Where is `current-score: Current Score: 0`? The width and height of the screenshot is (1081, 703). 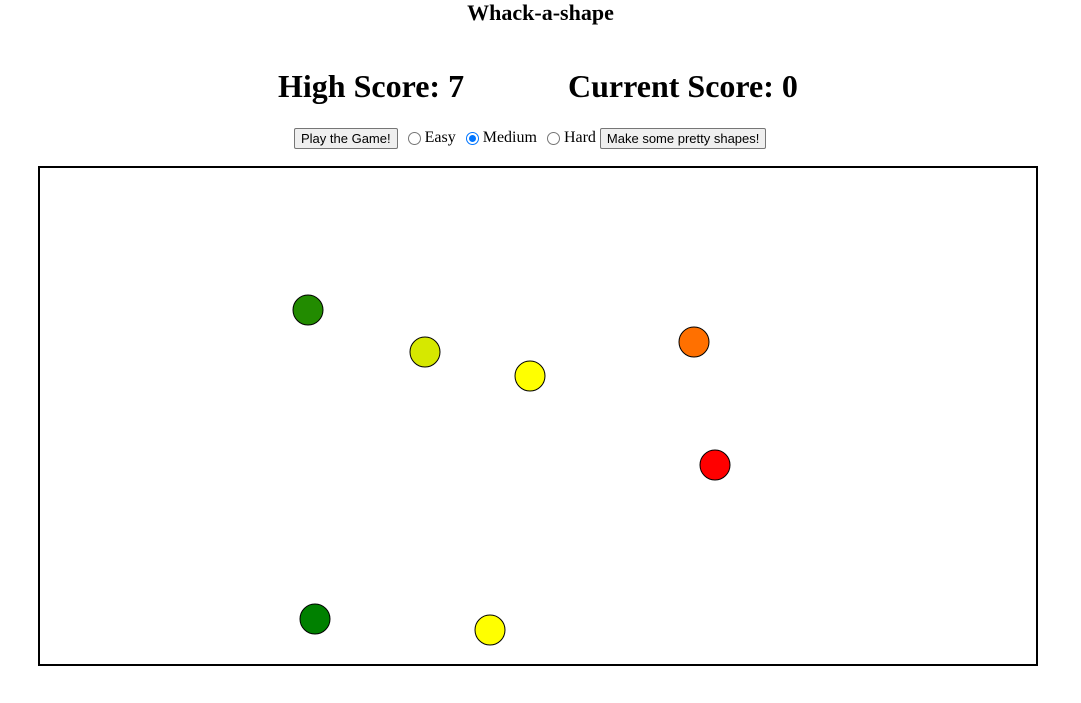
current-score: Current Score: 0 is located at coordinates (683, 86).